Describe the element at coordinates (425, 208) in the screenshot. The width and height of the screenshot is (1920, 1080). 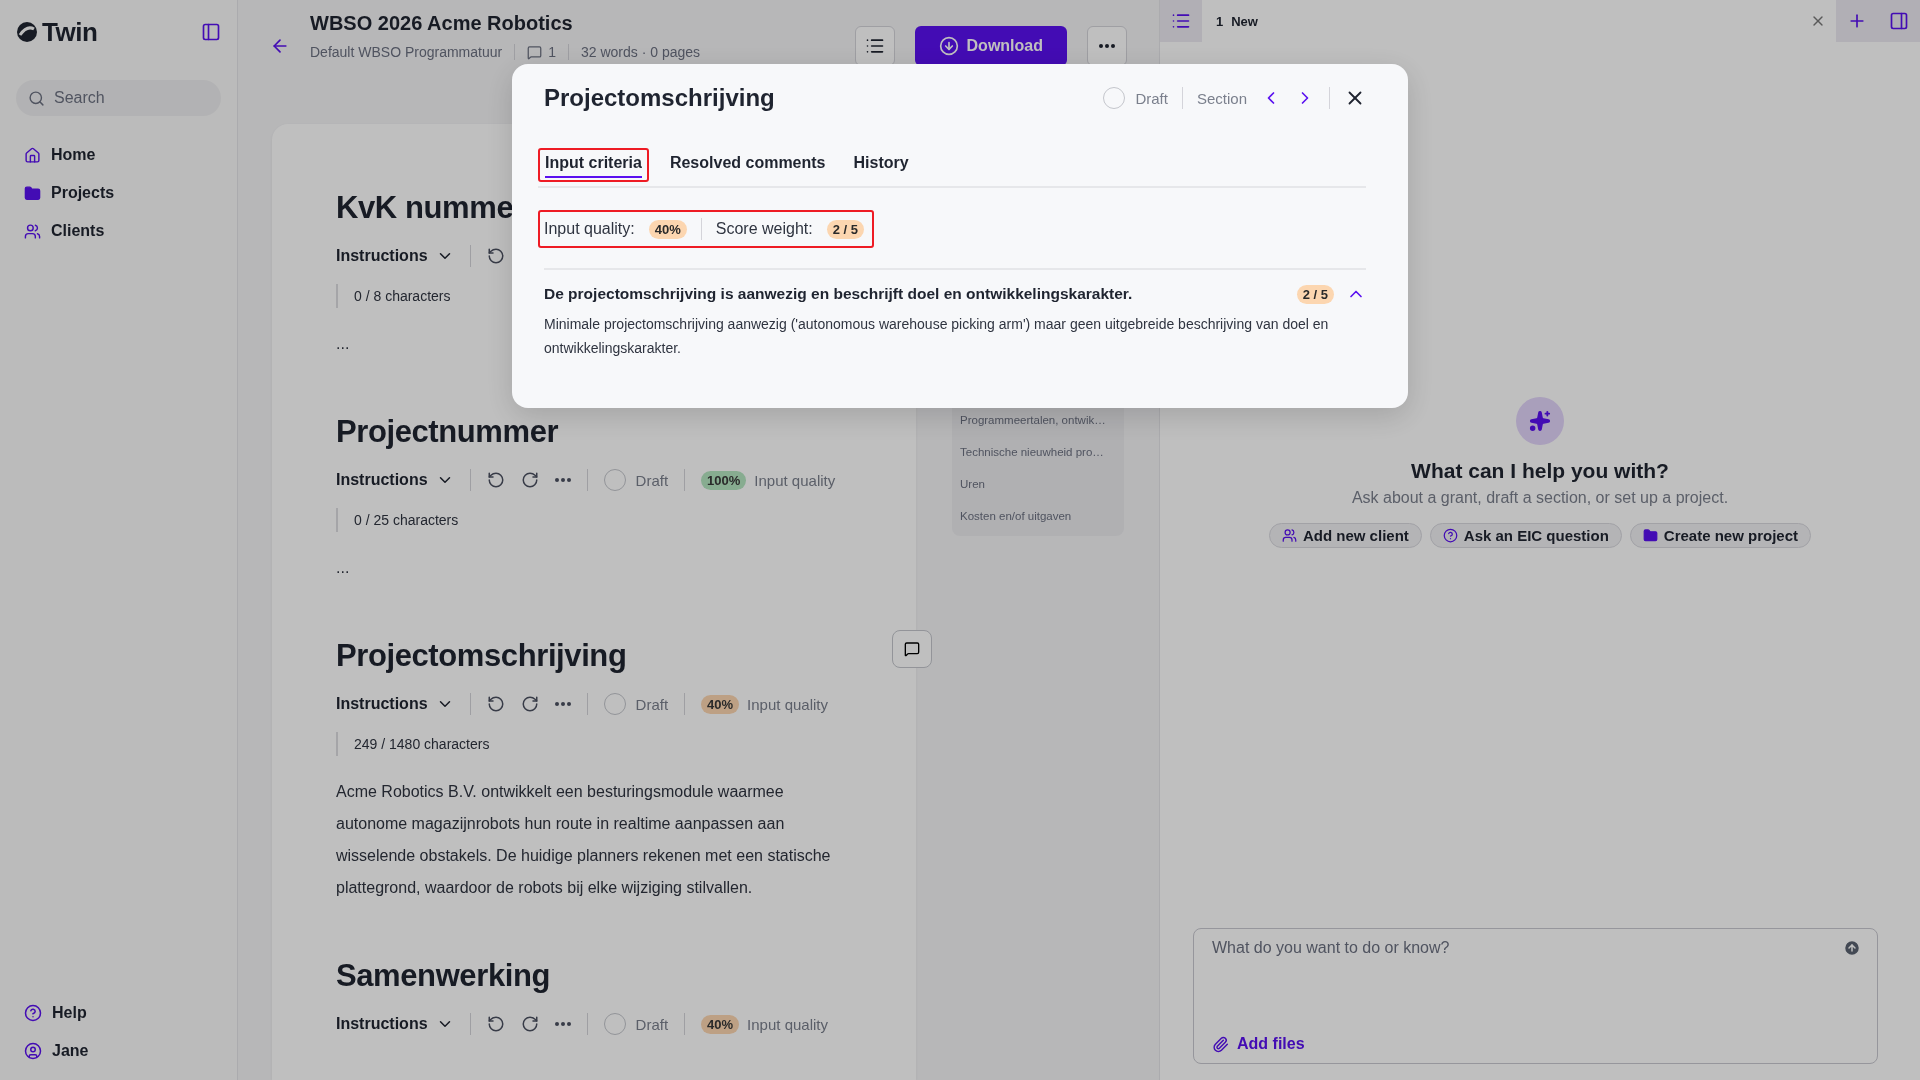
I see `section-title: KvK numme` at that location.